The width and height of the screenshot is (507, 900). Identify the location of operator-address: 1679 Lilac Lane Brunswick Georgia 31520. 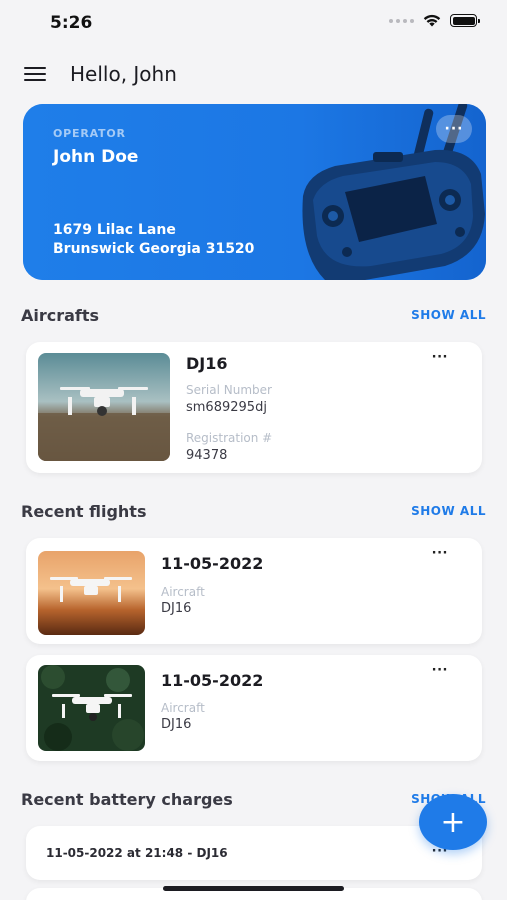
(153, 240).